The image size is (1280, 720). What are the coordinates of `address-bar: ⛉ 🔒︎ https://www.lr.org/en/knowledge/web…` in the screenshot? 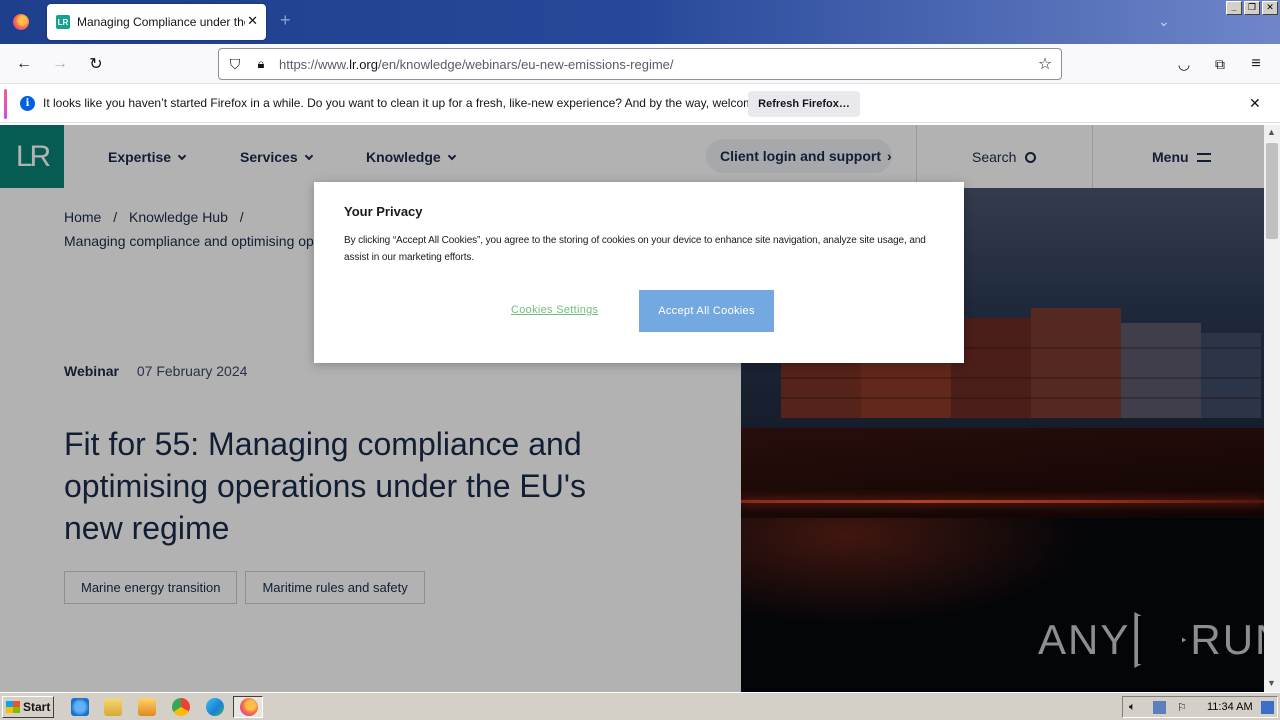 It's located at (640, 64).